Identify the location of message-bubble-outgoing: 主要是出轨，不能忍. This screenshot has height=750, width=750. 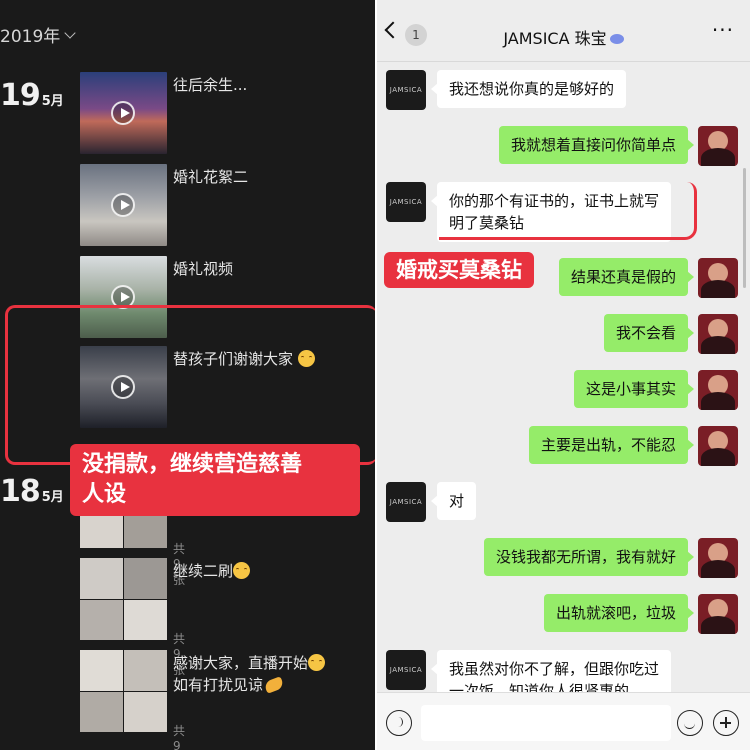
(611, 445).